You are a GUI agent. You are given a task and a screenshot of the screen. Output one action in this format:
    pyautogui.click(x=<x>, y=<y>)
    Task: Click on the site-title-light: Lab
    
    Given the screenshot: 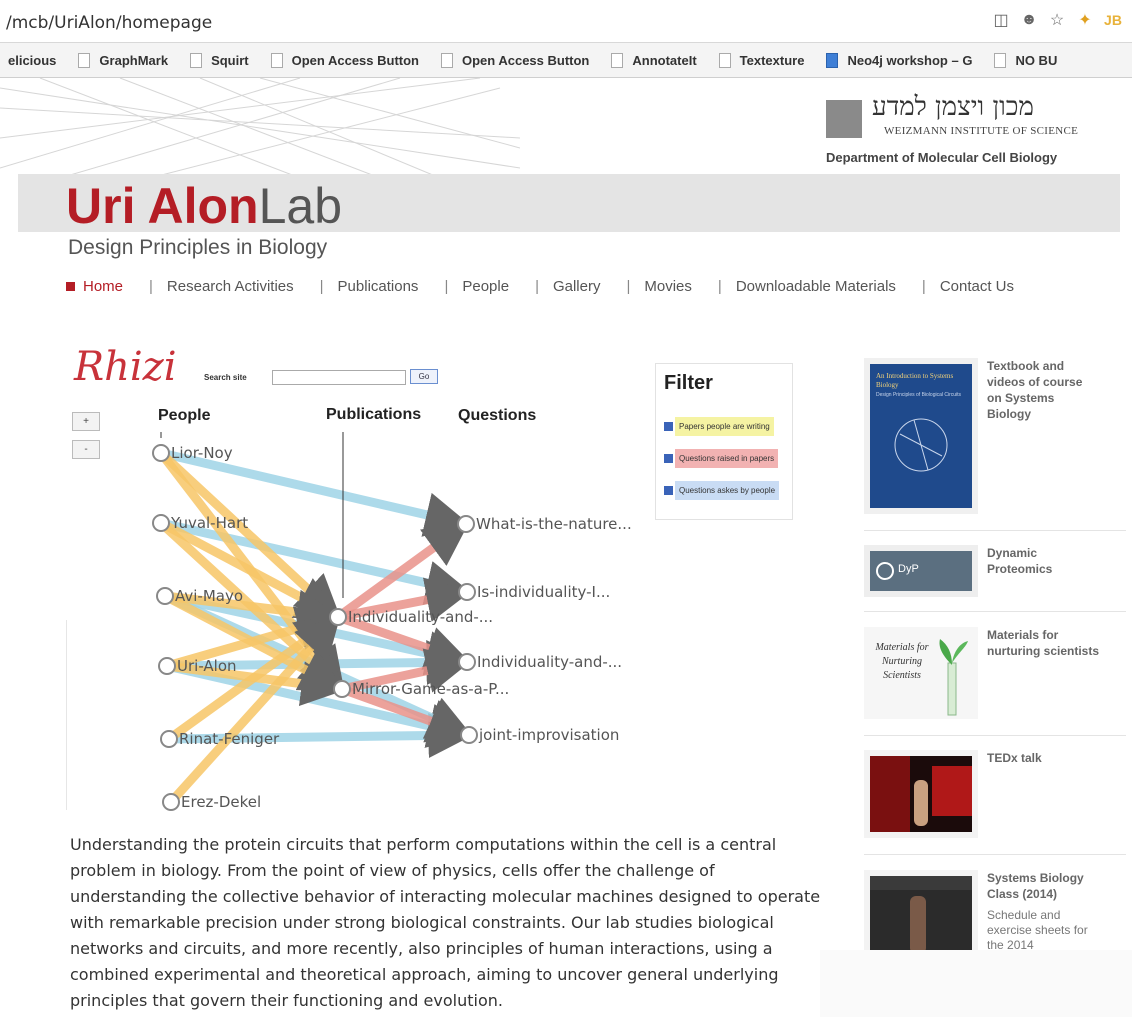 What is the action you would take?
    pyautogui.click(x=300, y=206)
    